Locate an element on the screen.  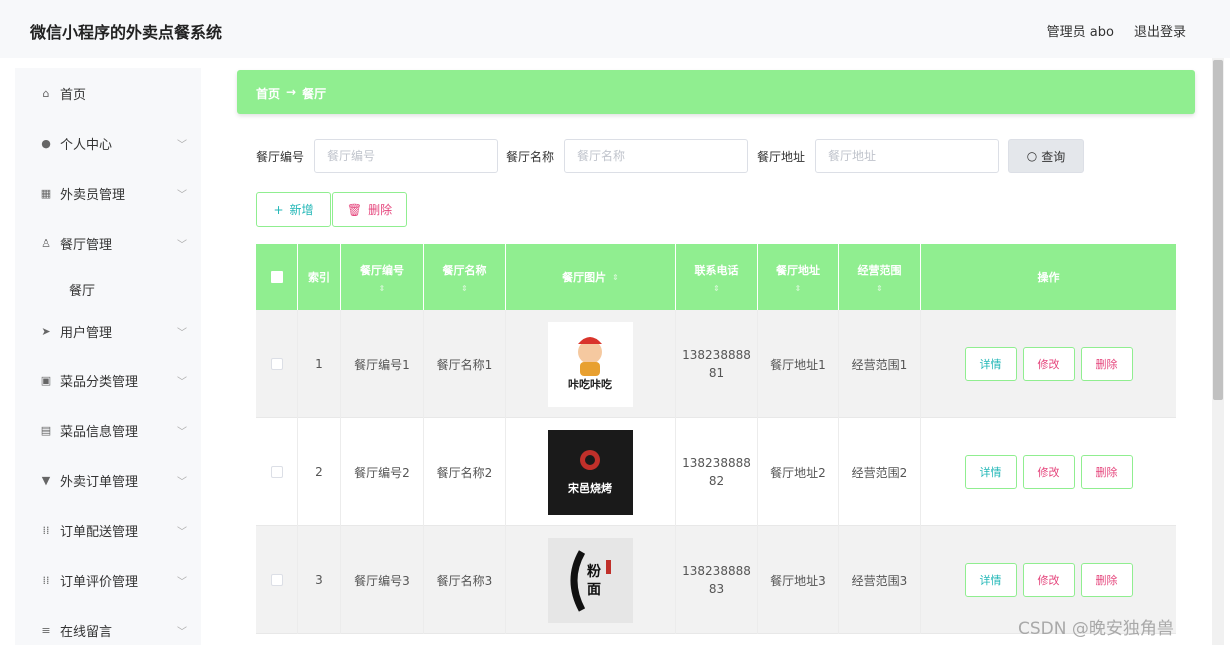
cup-icon: ▼ is located at coordinates (46, 480).